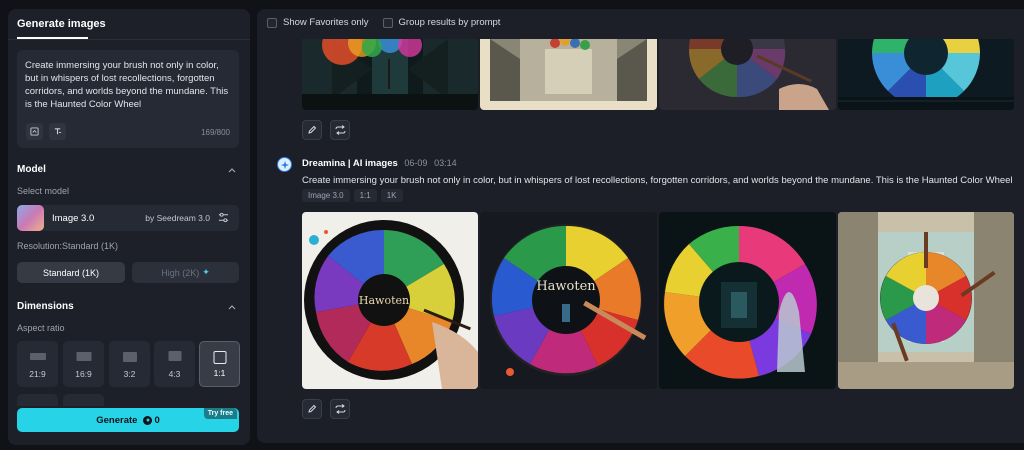 This screenshot has height=450, width=1024. What do you see at coordinates (284, 164) in the screenshot?
I see `dreamina-logo-icon` at bounding box center [284, 164].